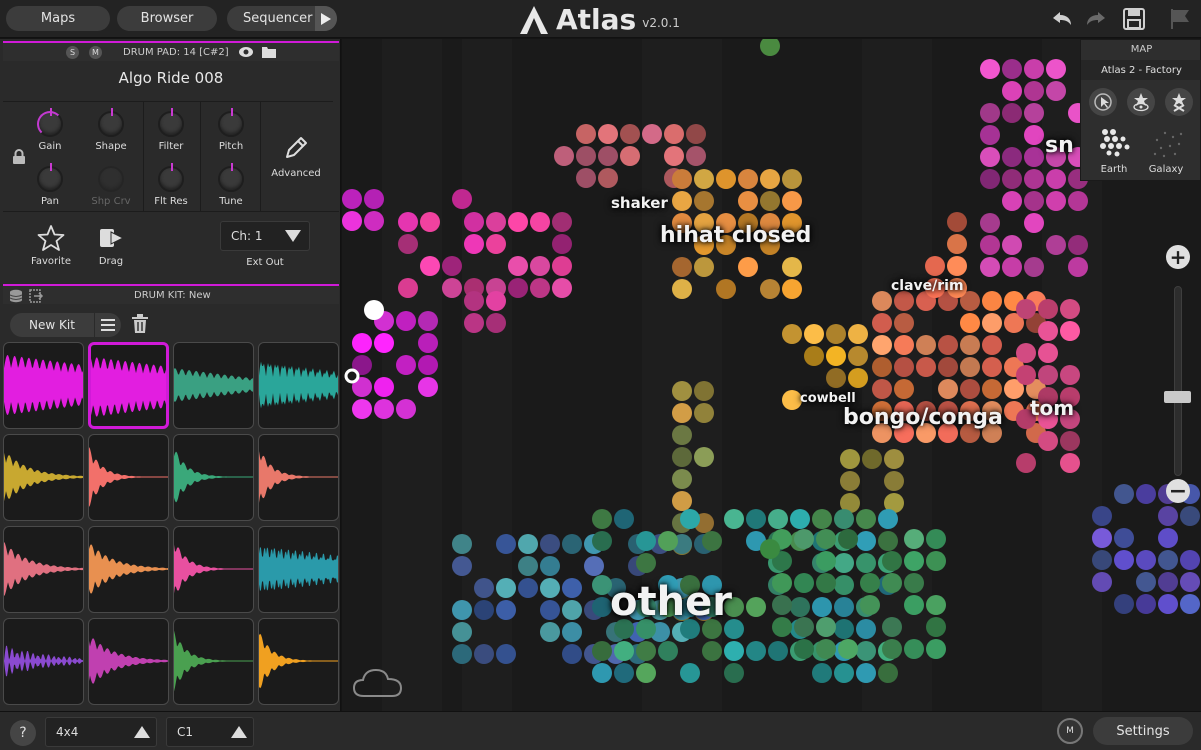  Describe the element at coordinates (1096, 19) in the screenshot. I see `redo-icon` at that location.